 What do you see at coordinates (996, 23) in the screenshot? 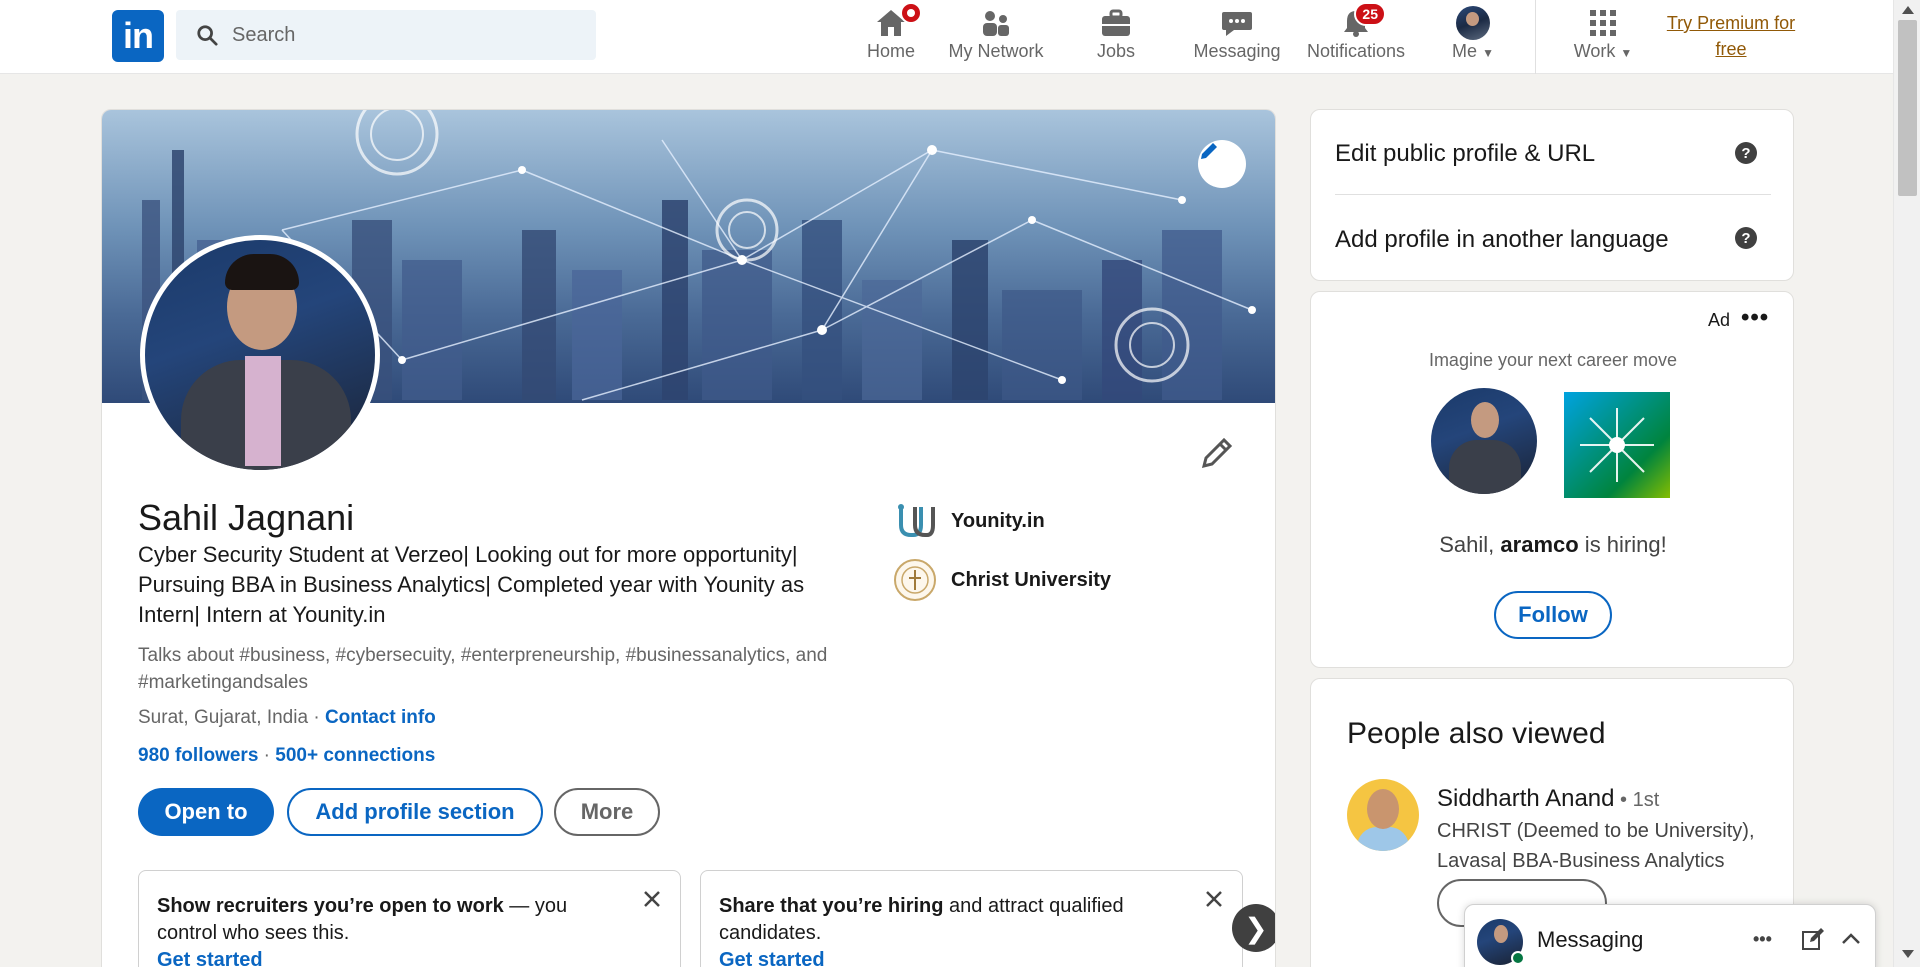
I see `network-icon` at bounding box center [996, 23].